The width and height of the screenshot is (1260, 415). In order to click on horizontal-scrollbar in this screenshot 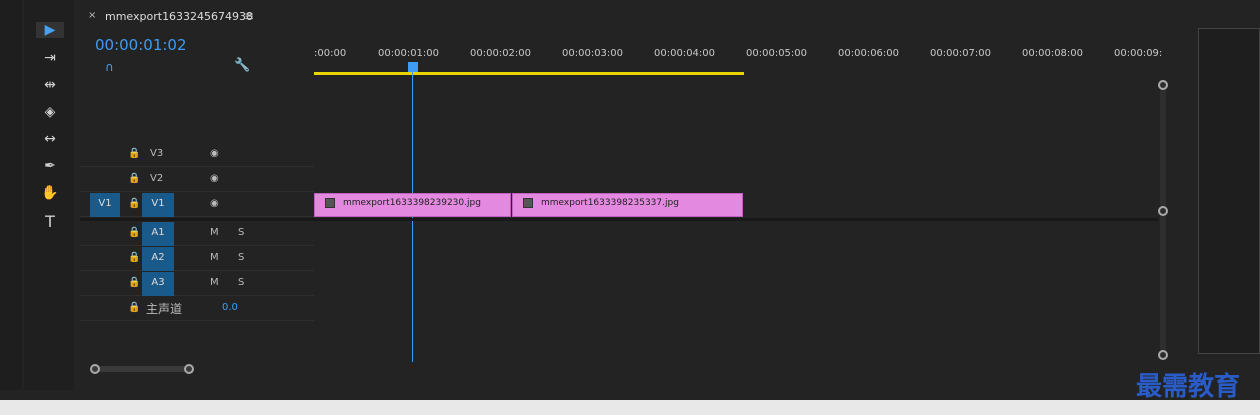, I will do `click(142, 369)`.